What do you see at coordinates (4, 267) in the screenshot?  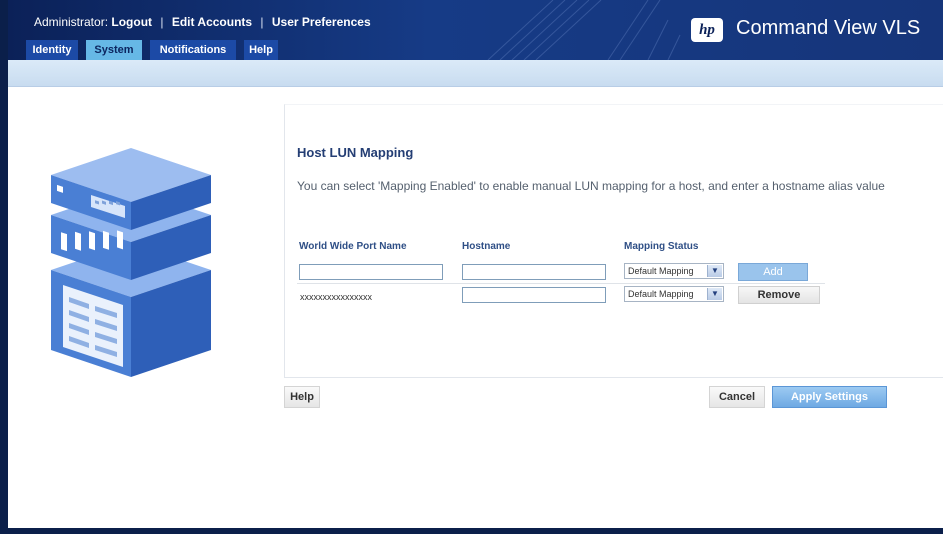 I see `window-frame-left` at bounding box center [4, 267].